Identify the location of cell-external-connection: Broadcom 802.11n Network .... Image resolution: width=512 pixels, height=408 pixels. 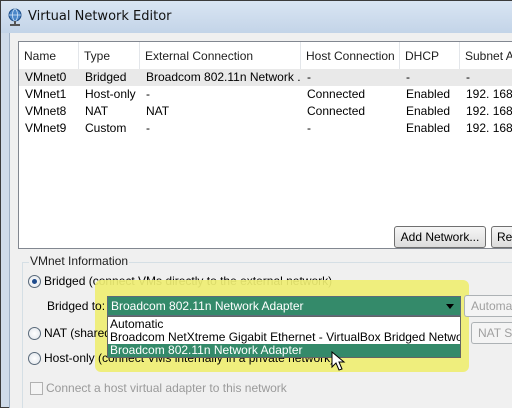
(223, 77).